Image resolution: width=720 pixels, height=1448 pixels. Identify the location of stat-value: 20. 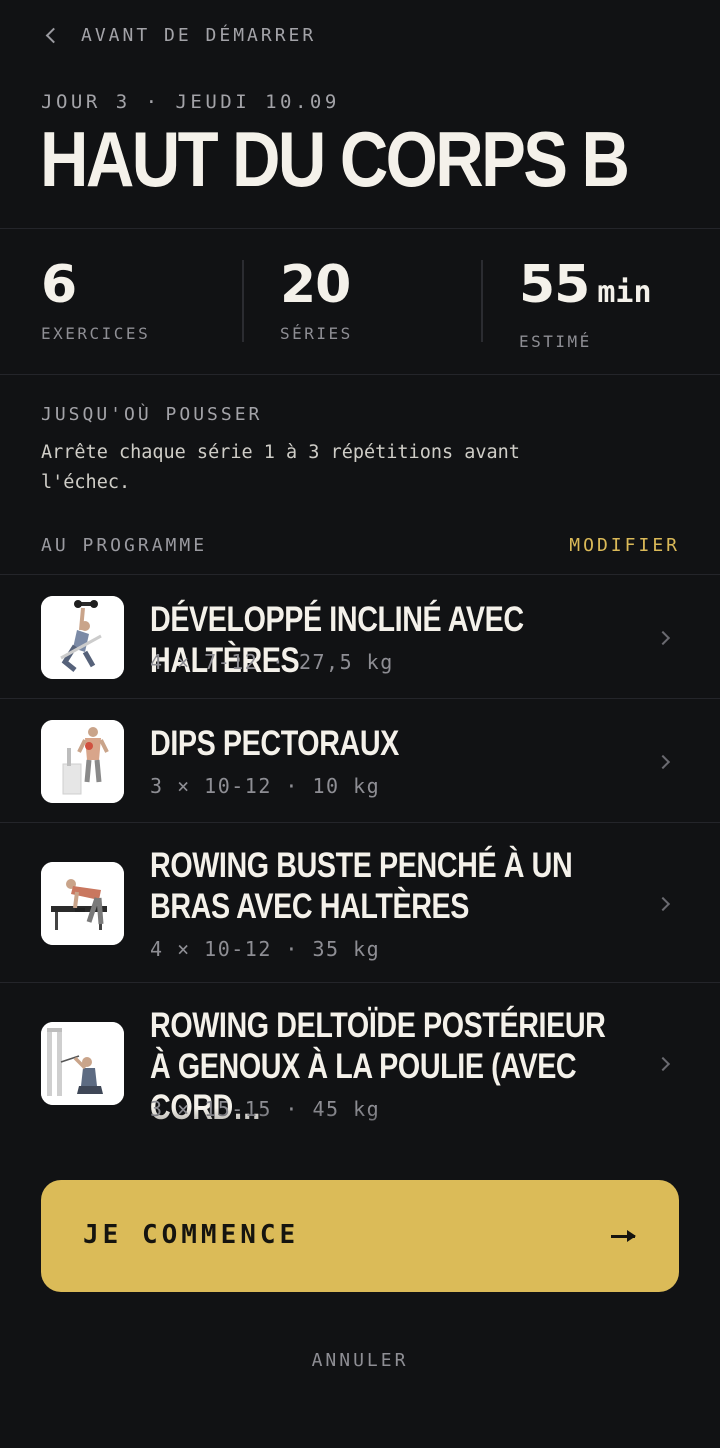
(315, 285).